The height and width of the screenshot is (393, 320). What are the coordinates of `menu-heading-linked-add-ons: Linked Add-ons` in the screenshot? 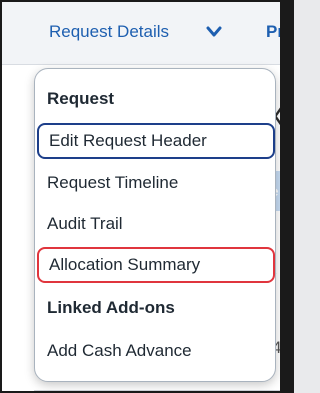 It's located at (111, 307).